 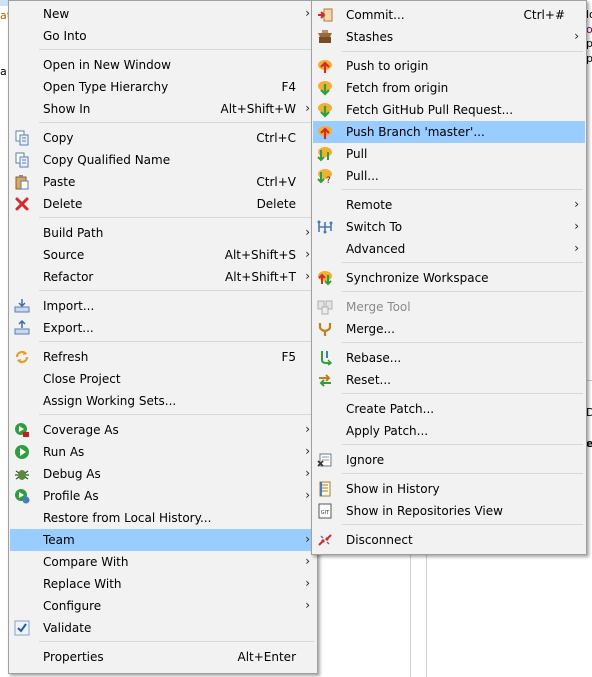 I want to click on menu-item-label: Validate, so click(x=67, y=628).